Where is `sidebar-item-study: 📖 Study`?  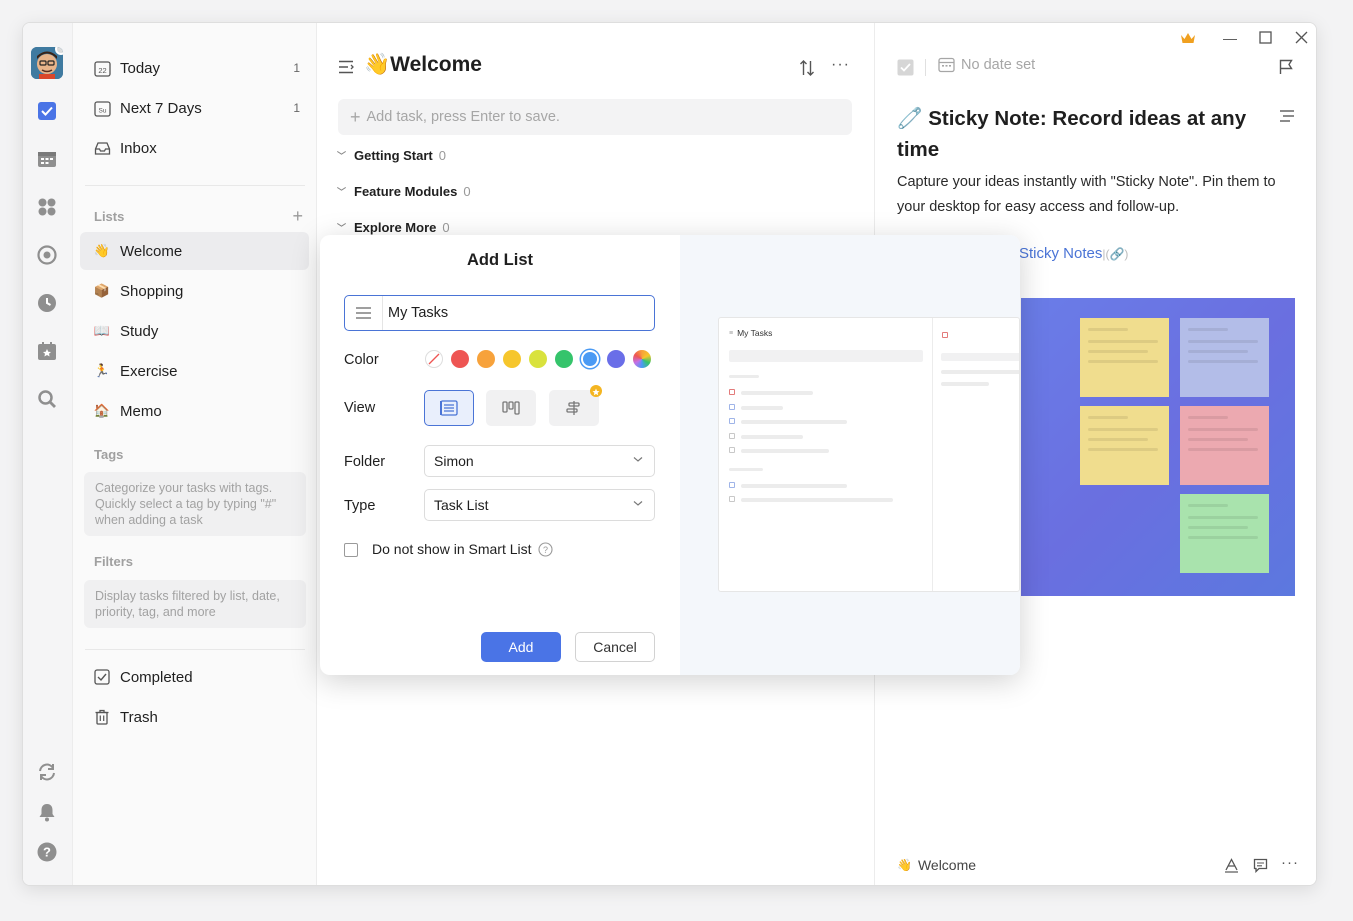 sidebar-item-study: 📖 Study is located at coordinates (194, 331).